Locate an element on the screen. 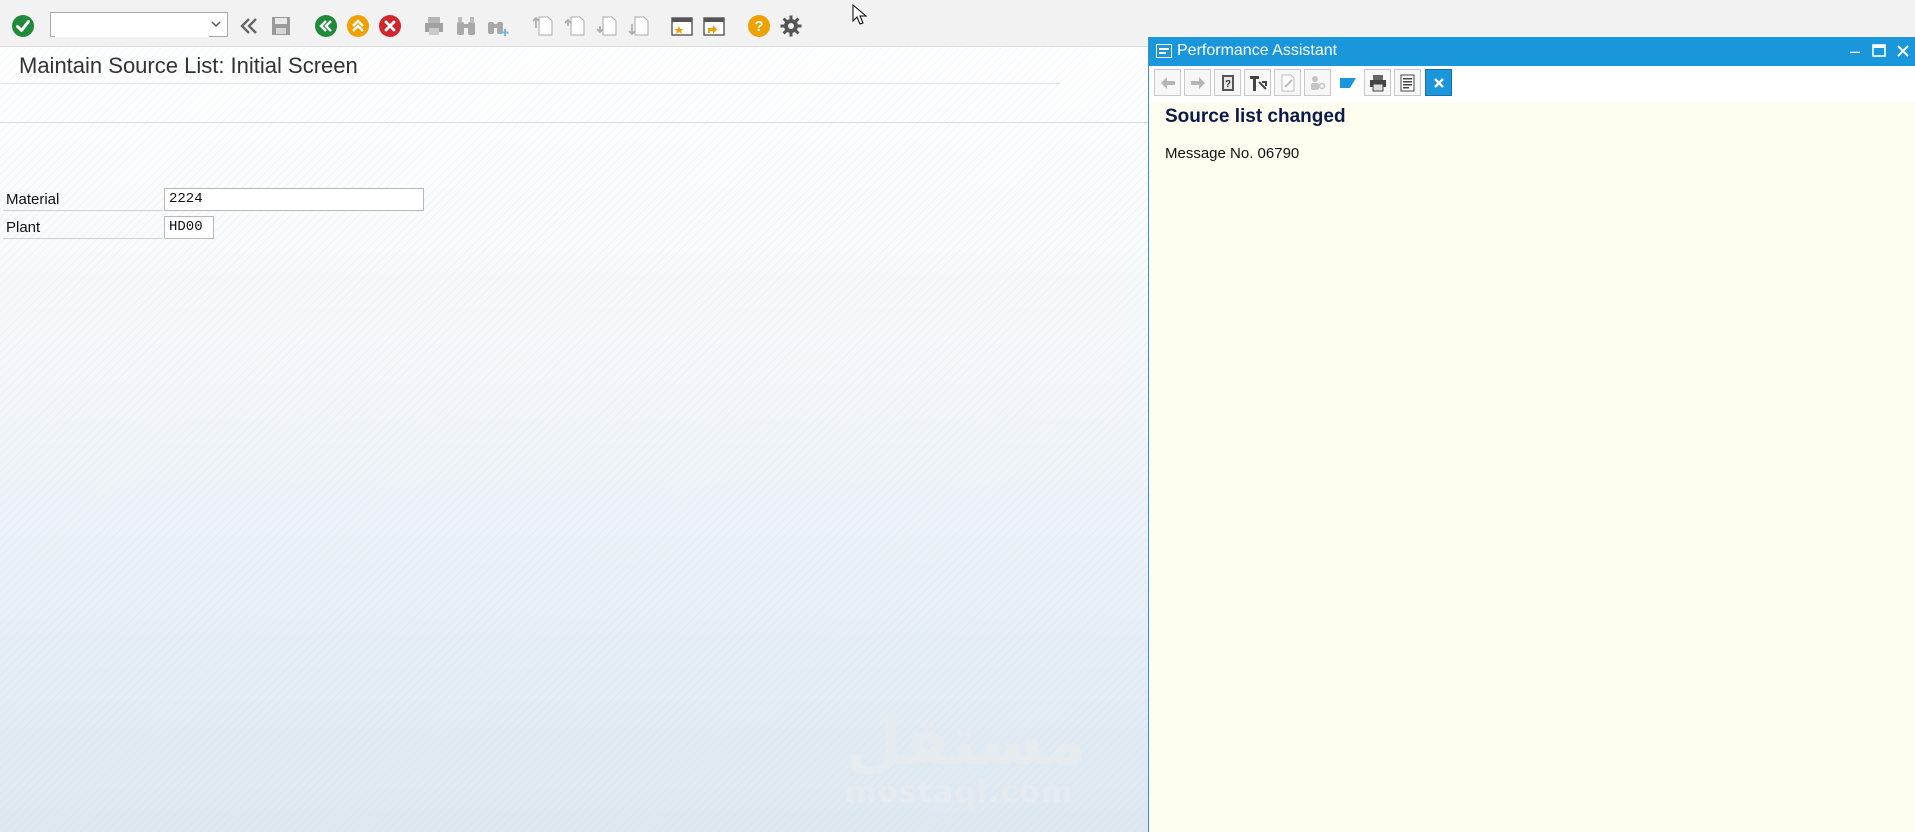  next-page-icon is located at coordinates (606, 26).